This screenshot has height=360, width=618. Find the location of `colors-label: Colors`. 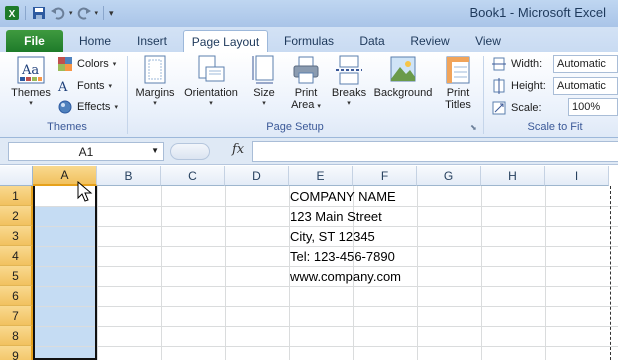

colors-label: Colors is located at coordinates (93, 64).